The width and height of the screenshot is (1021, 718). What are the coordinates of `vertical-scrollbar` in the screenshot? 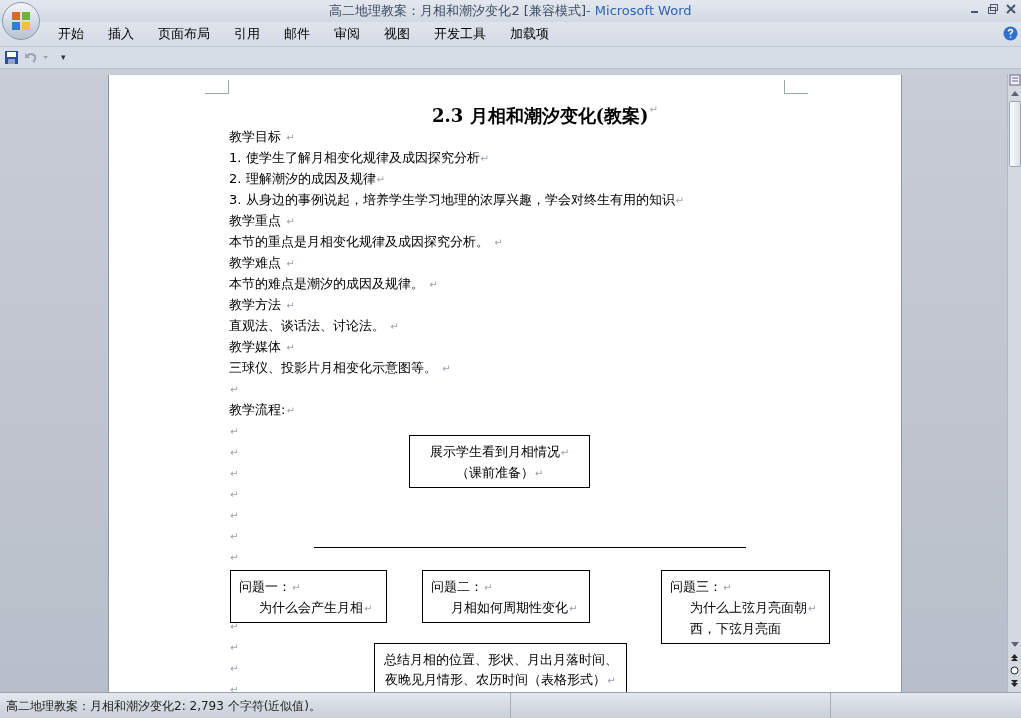 It's located at (1014, 383).